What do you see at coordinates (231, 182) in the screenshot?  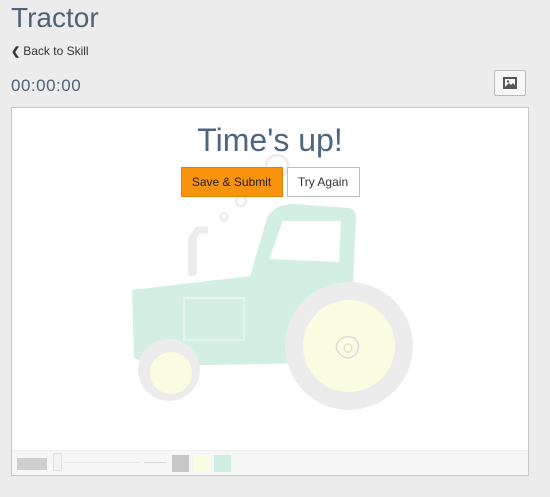 I see `save-submit-button: Save & Submit` at bounding box center [231, 182].